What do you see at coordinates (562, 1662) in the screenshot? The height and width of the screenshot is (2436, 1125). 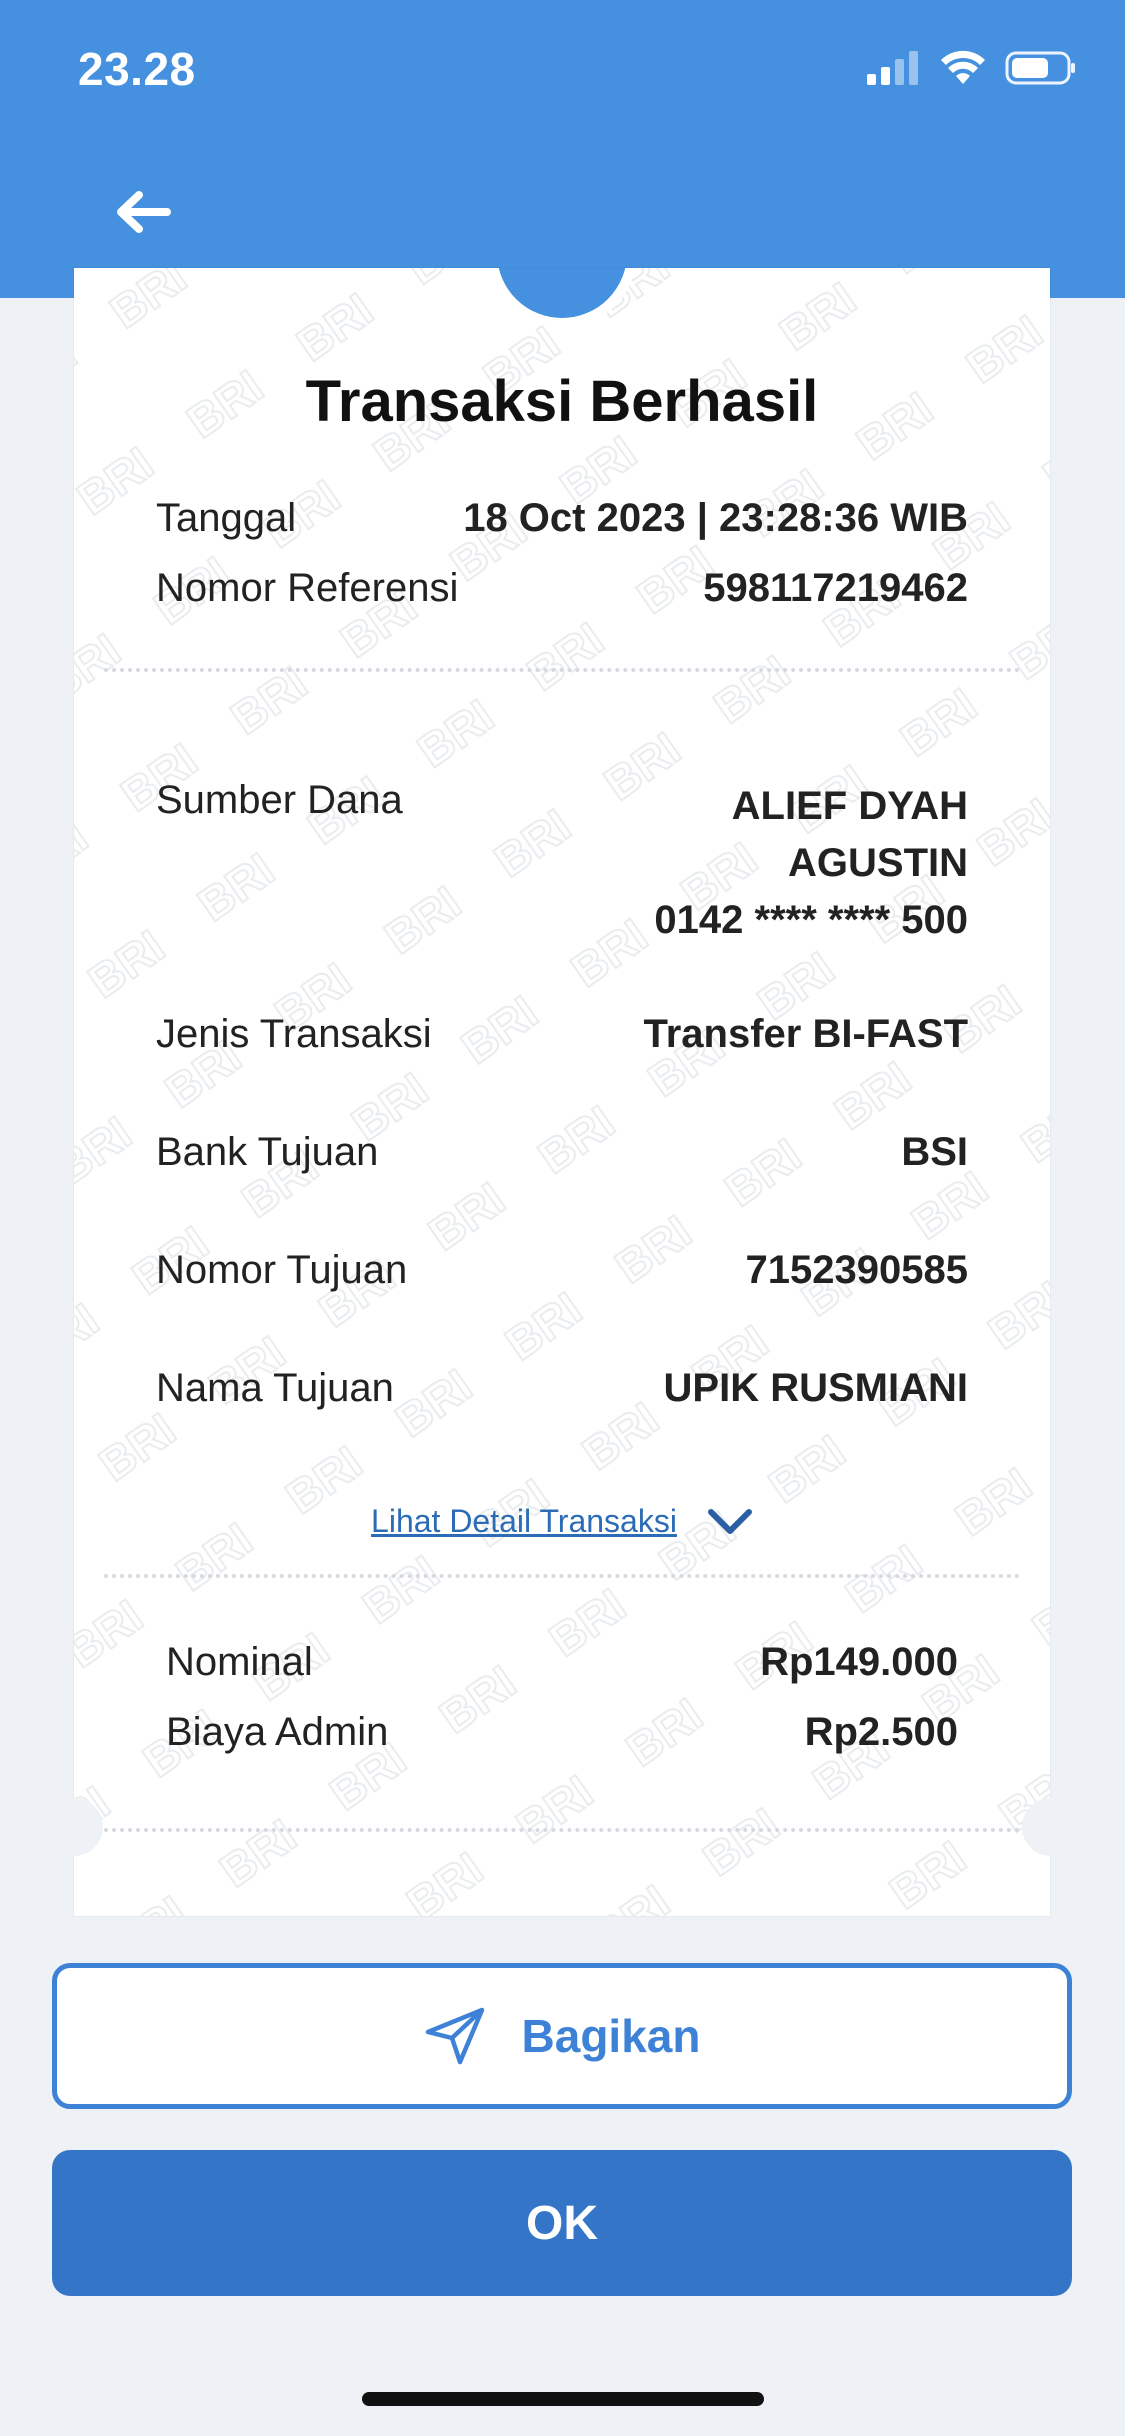 I see `amount-row-nominal: Nominal Rp149.000` at bounding box center [562, 1662].